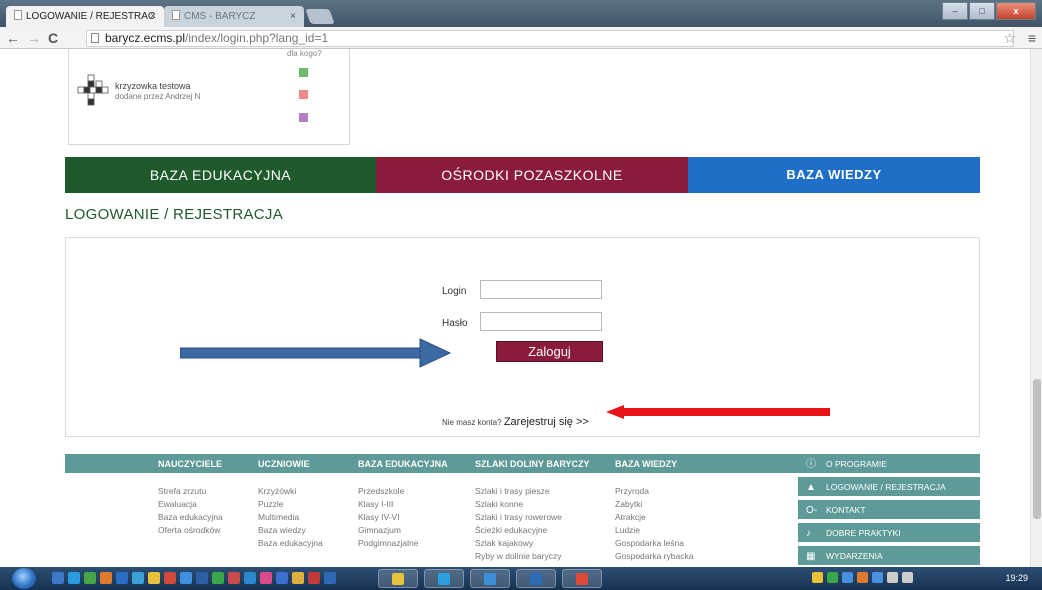  What do you see at coordinates (511, 530) in the screenshot?
I see `footer-link: Ścieżki edukacyjne` at bounding box center [511, 530].